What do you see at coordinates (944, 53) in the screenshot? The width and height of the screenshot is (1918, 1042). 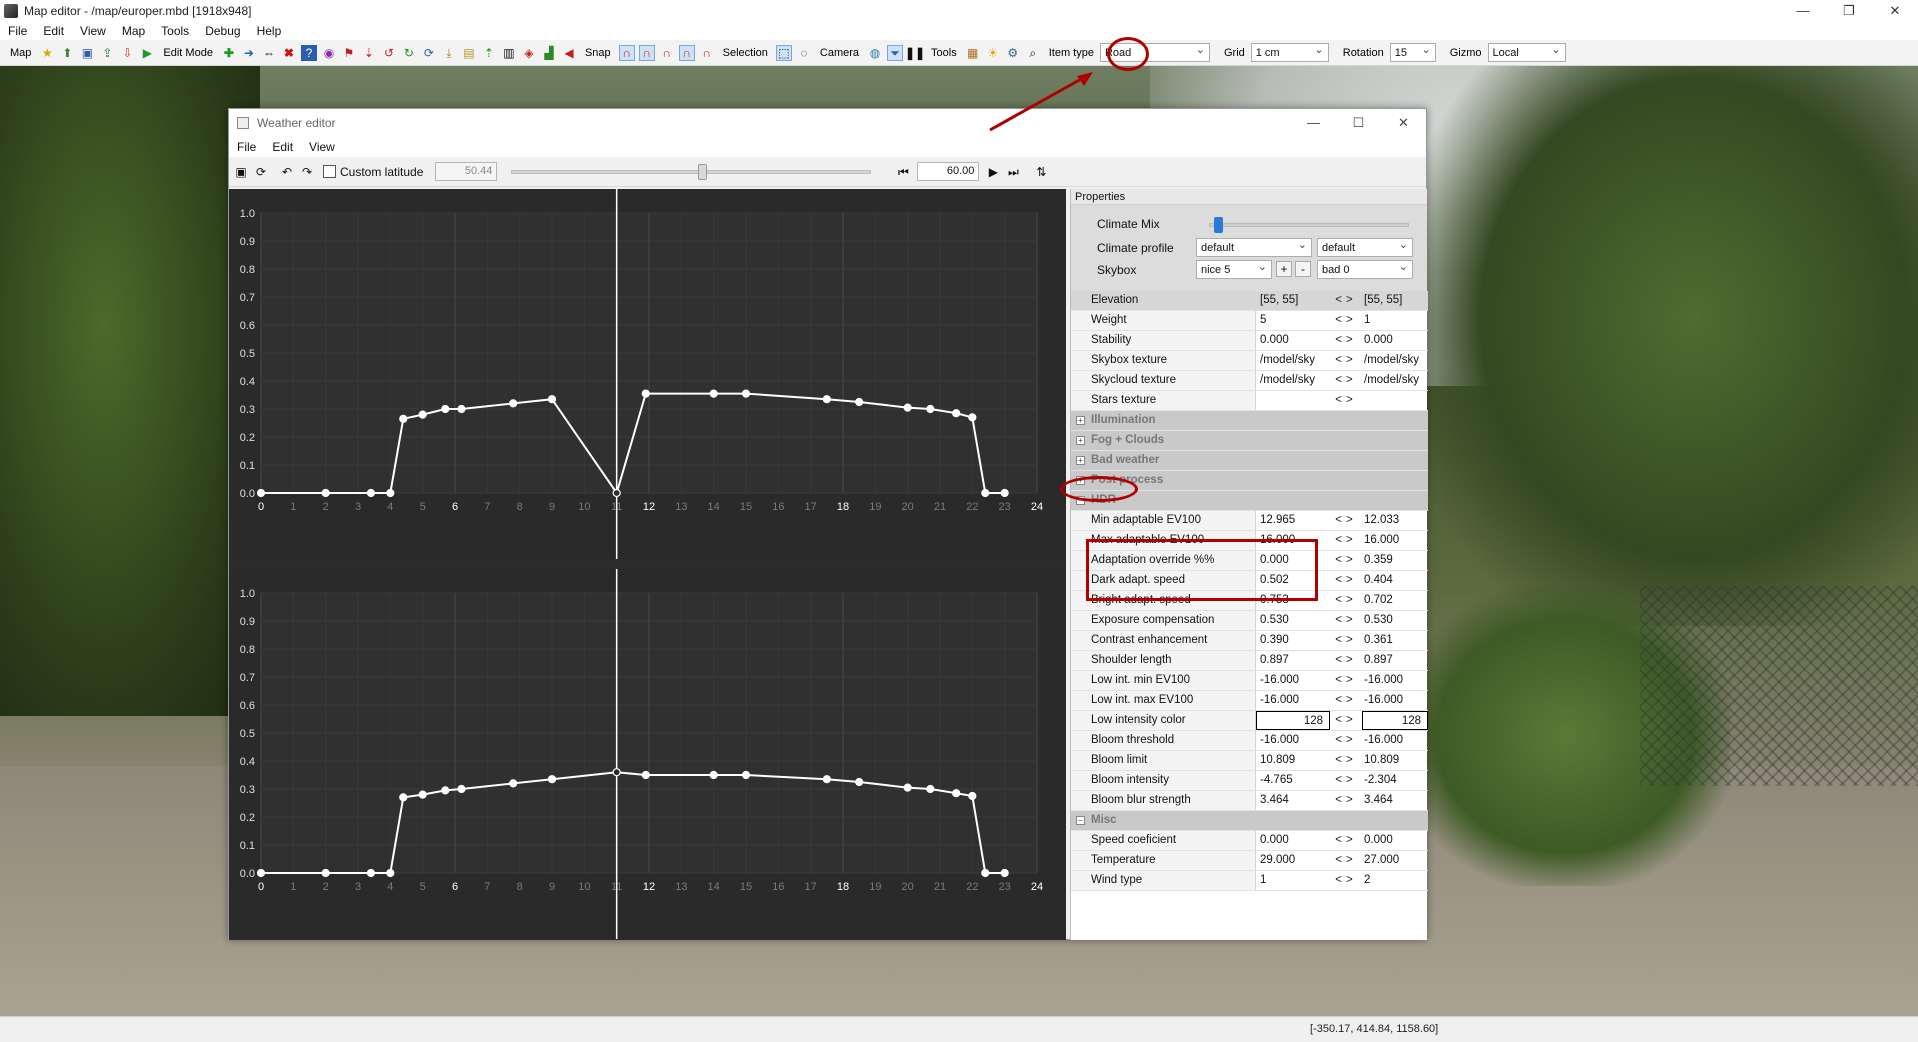 I see `toolbar-tools-label: Tools` at bounding box center [944, 53].